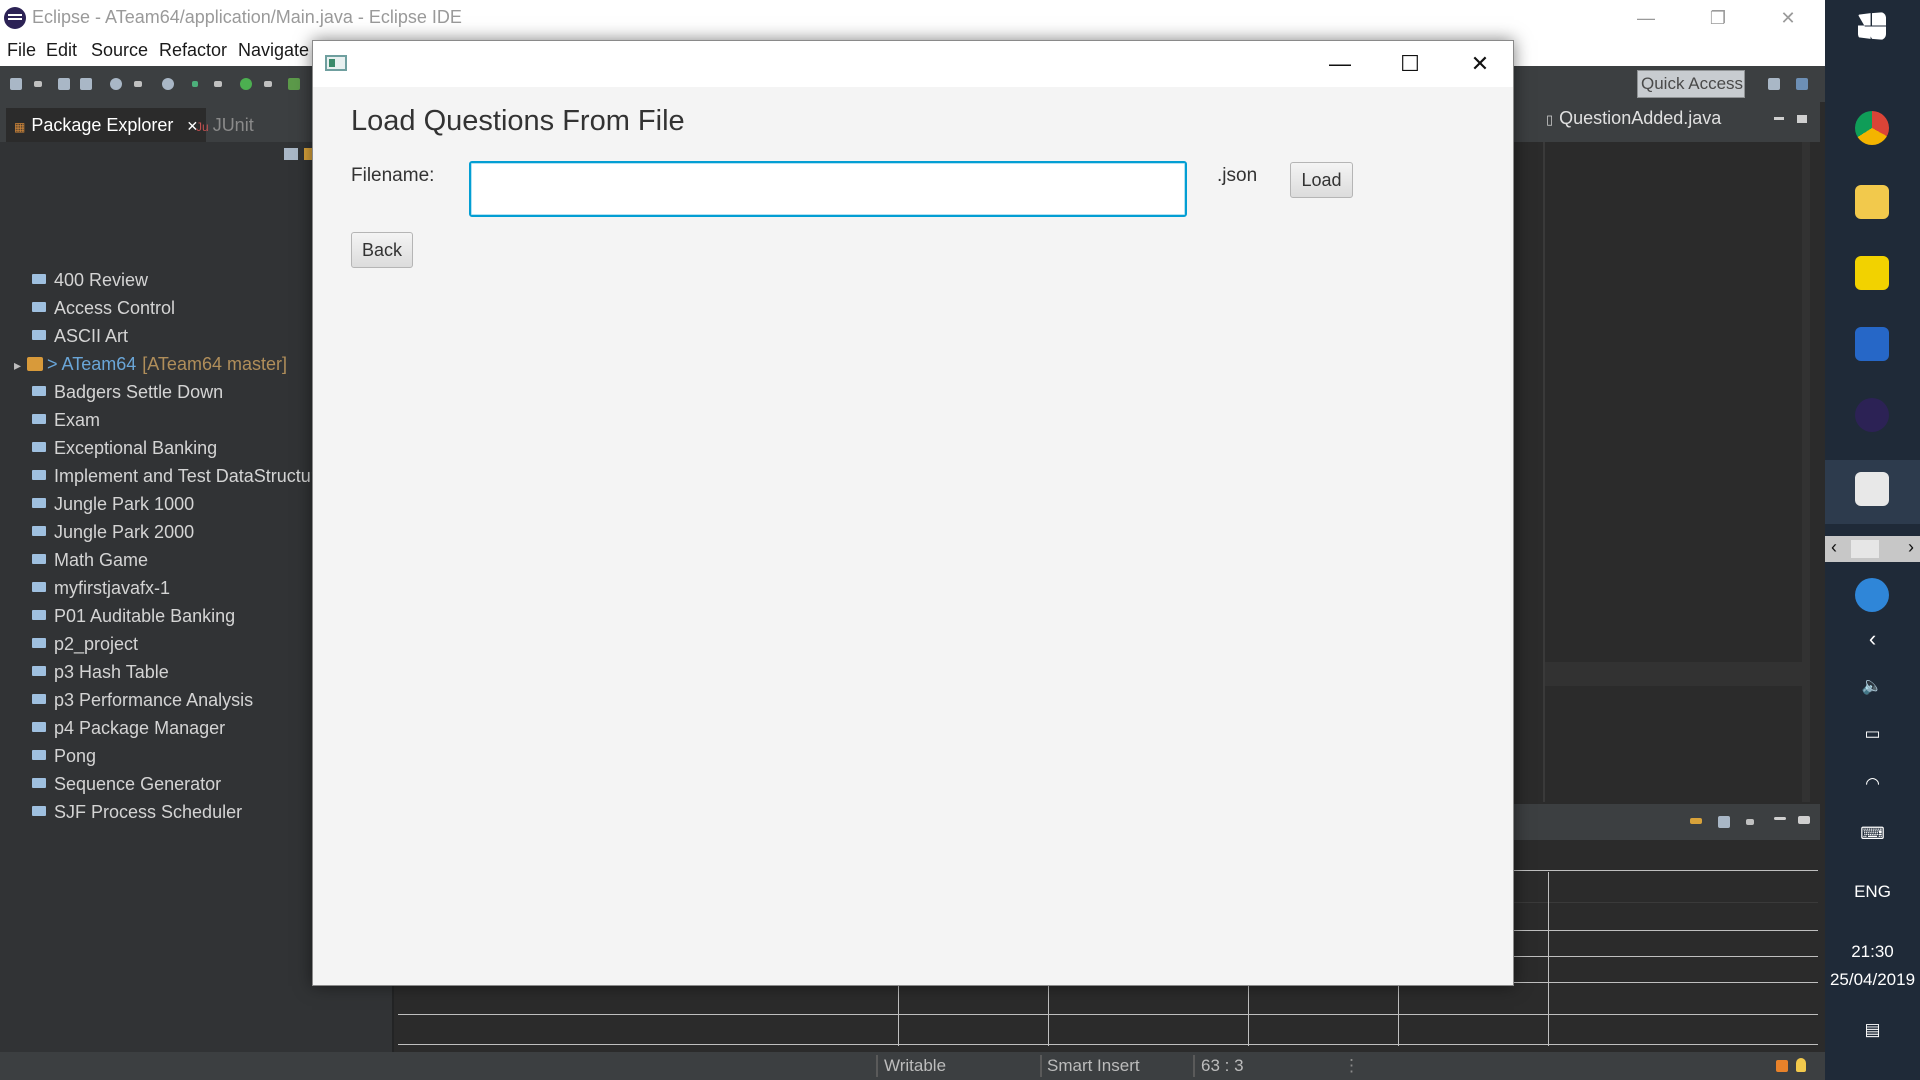 Image resolution: width=1920 pixels, height=1080 pixels. I want to click on quick-access-field: Quick Access, so click(1691, 84).